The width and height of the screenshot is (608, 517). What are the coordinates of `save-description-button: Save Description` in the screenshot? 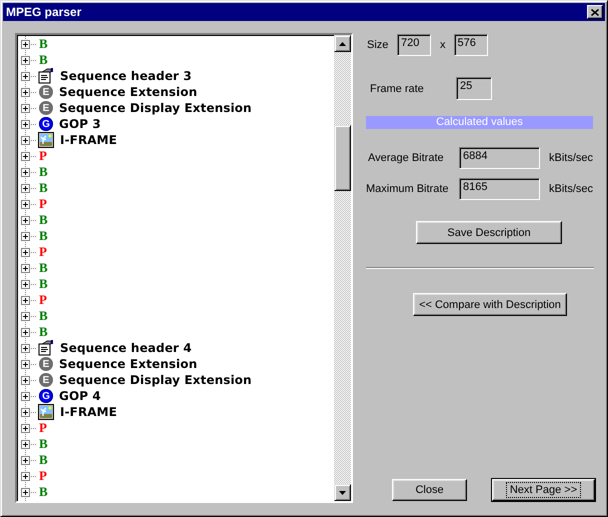 It's located at (489, 232).